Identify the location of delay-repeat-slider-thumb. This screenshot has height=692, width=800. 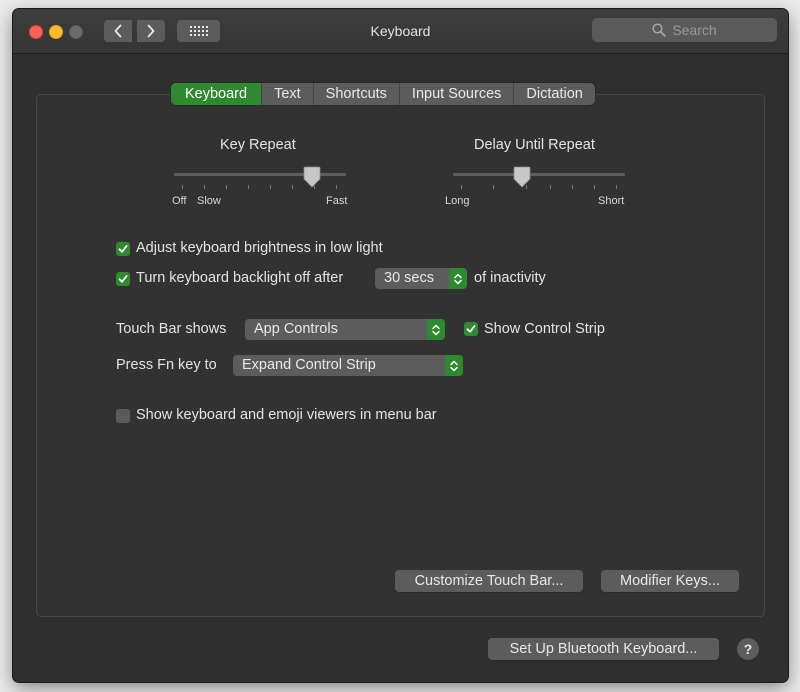
(522, 179).